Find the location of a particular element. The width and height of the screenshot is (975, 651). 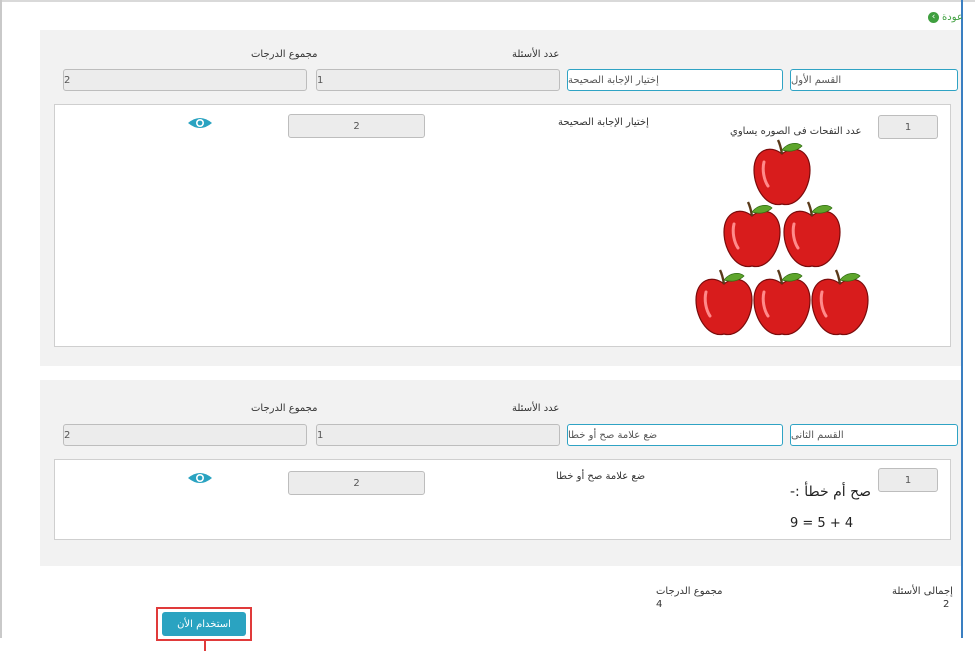

section-1-total-grades-field: 2 is located at coordinates (185, 80).